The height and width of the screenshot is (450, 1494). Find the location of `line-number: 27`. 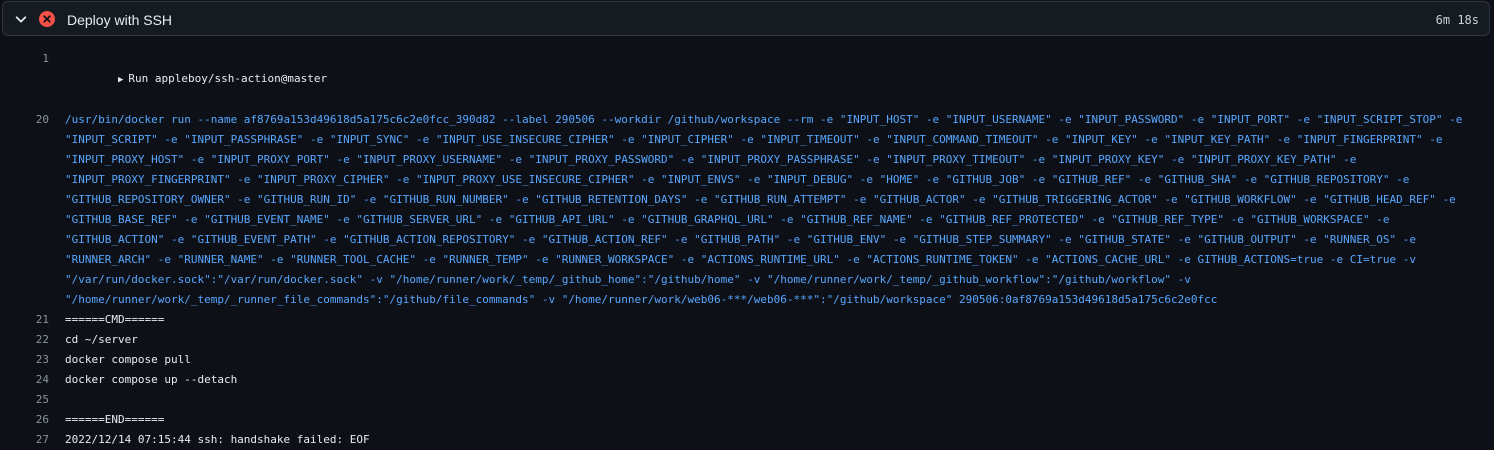

line-number: 27 is located at coordinates (24, 440).